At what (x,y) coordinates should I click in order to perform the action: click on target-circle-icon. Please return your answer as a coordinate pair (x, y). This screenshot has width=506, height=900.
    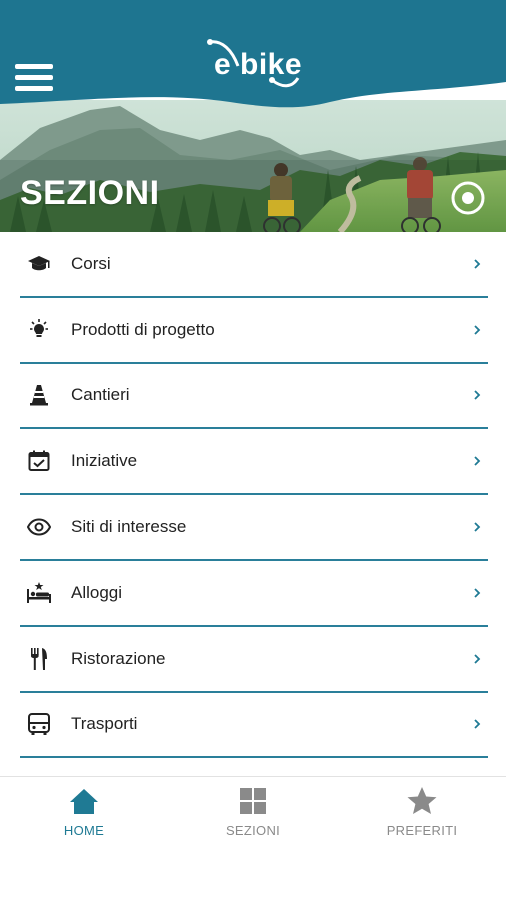
    Looking at the image, I should click on (468, 198).